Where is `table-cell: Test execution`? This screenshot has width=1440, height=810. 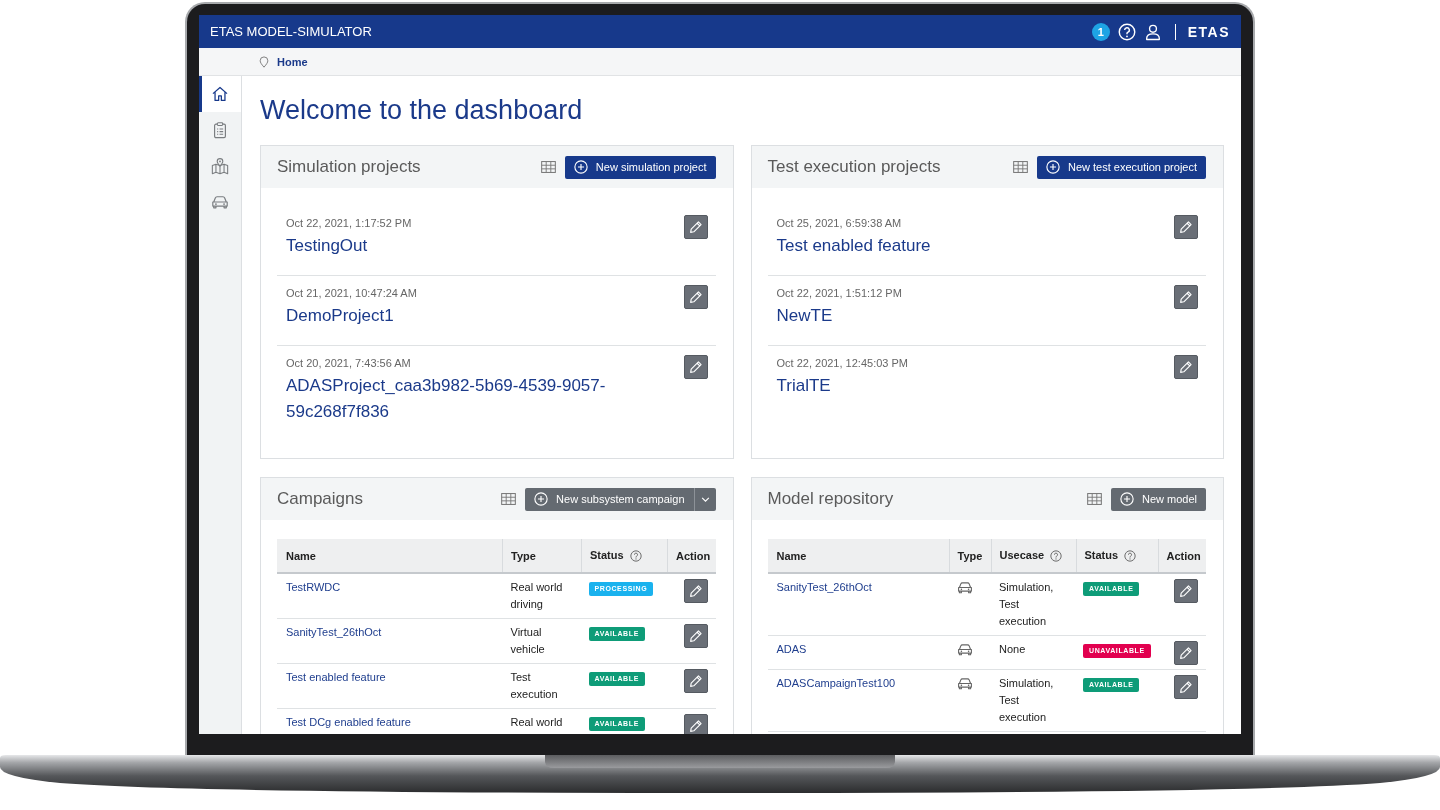 table-cell: Test execution is located at coordinates (534, 685).